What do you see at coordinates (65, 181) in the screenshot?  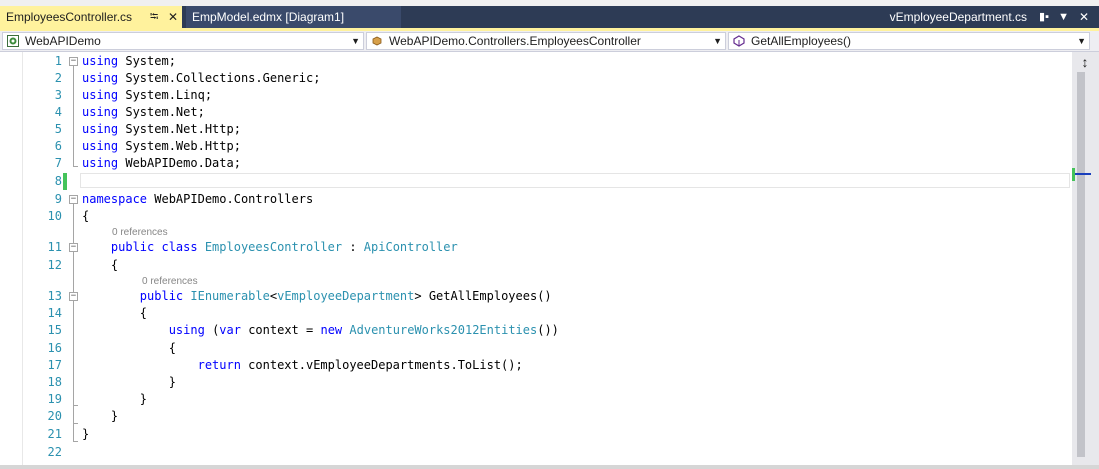 I see `change-indicator` at bounding box center [65, 181].